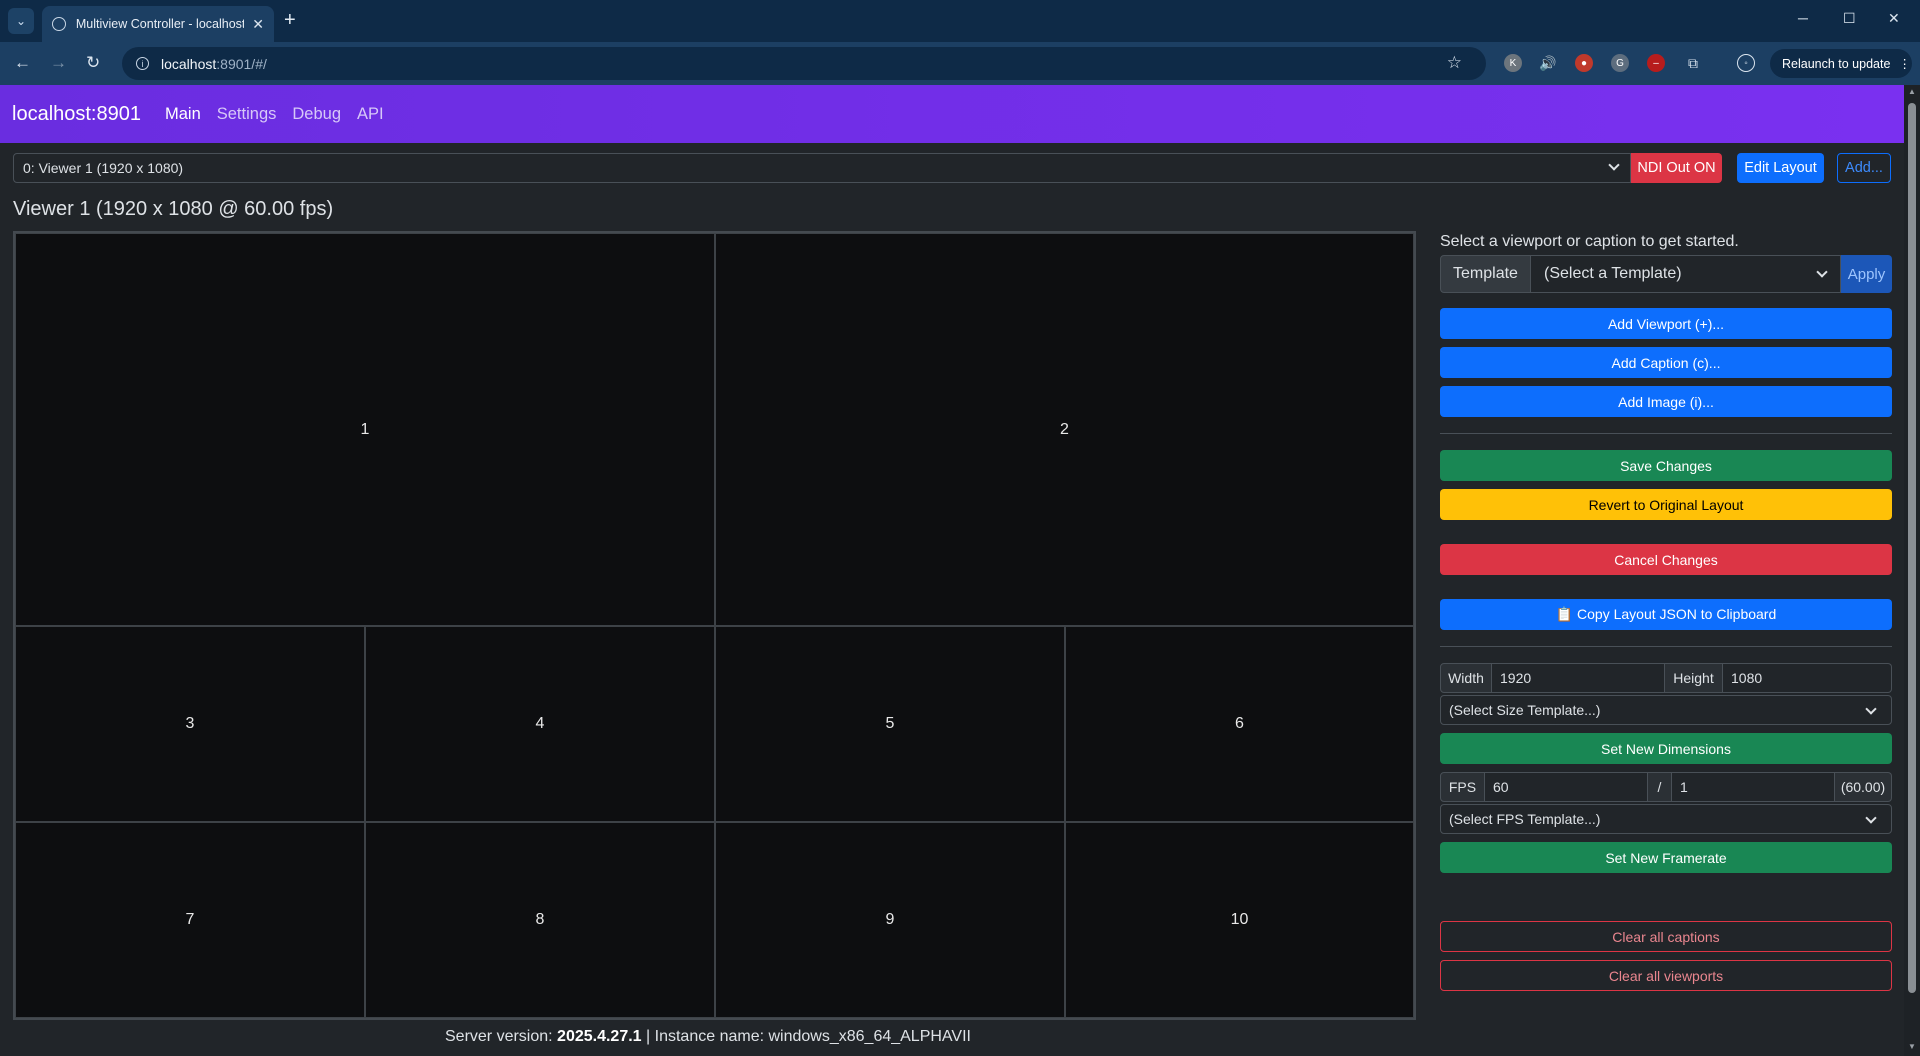 This screenshot has width=1920, height=1056. What do you see at coordinates (59, 24) in the screenshot?
I see `globe-icon` at bounding box center [59, 24].